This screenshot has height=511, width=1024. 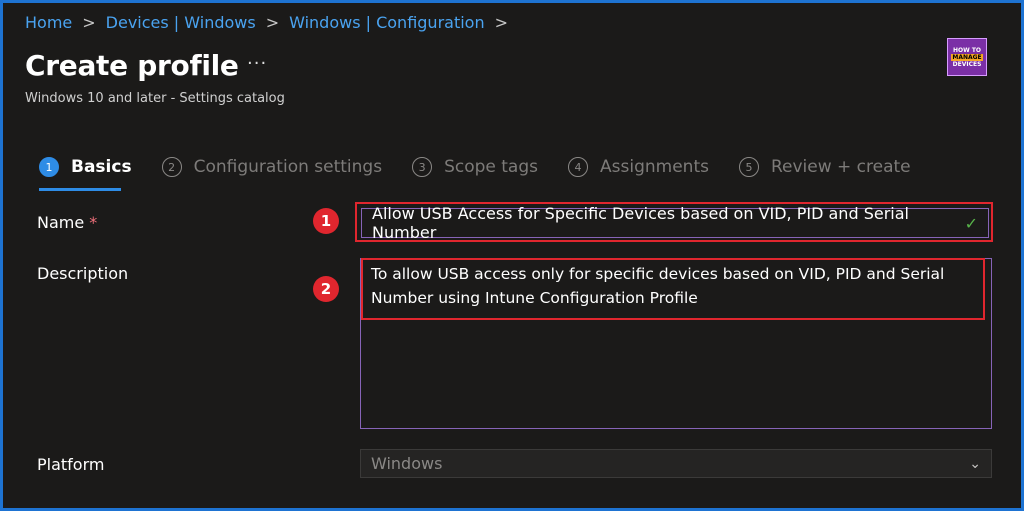 I want to click on breadcrumb-devices-windows: Devices | Windows, so click(x=181, y=22).